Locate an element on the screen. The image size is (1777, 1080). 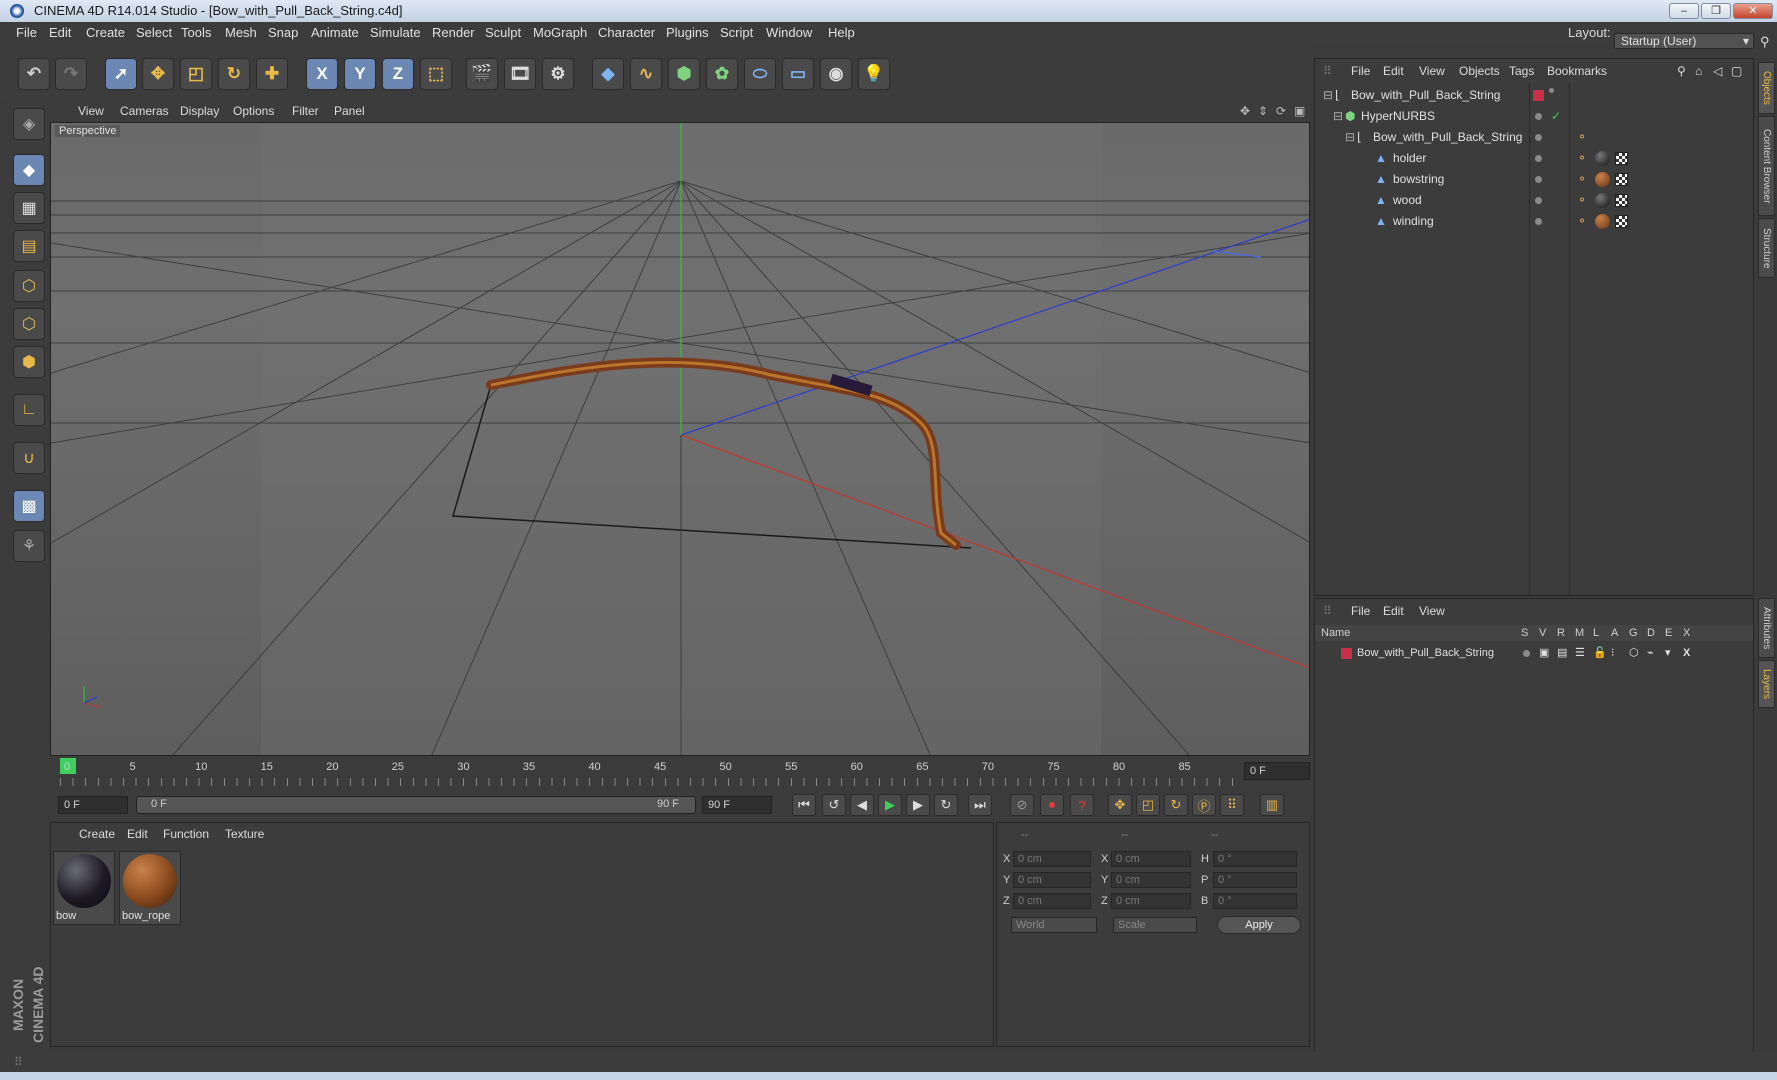
light-icon: 💡 is located at coordinates (874, 74).